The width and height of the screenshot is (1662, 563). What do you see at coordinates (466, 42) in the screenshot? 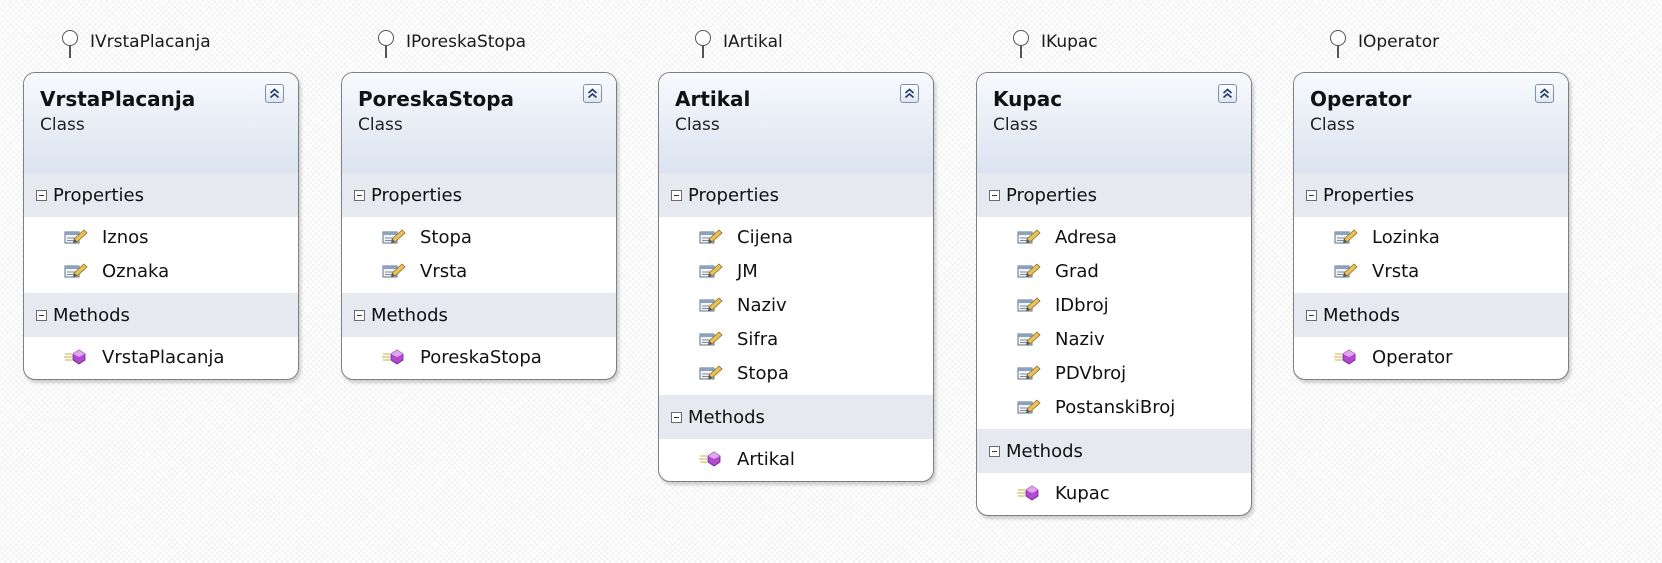
I see `interface-label: IPoreskaStopa` at bounding box center [466, 42].